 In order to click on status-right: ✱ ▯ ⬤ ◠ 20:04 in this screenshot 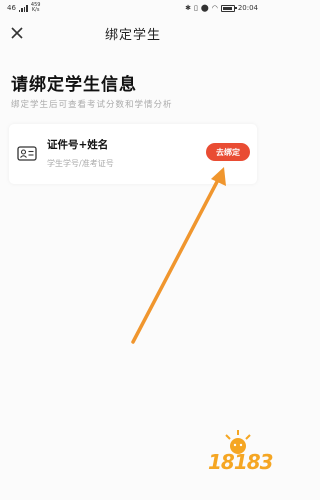, I will do `click(221, 8)`.